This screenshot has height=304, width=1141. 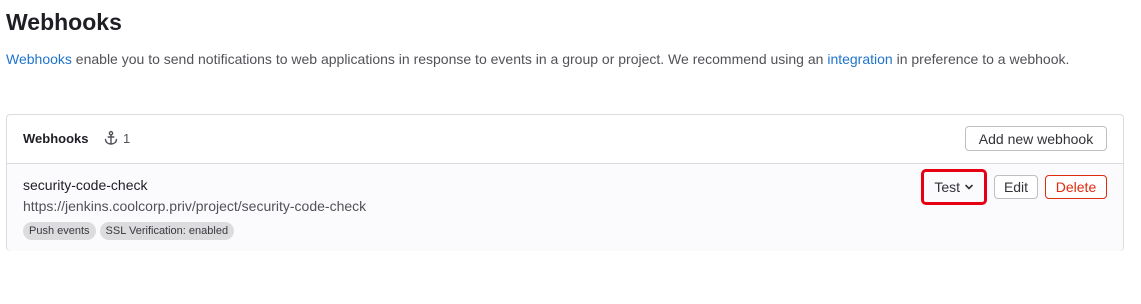 What do you see at coordinates (111, 138) in the screenshot?
I see `anchor-icon` at bounding box center [111, 138].